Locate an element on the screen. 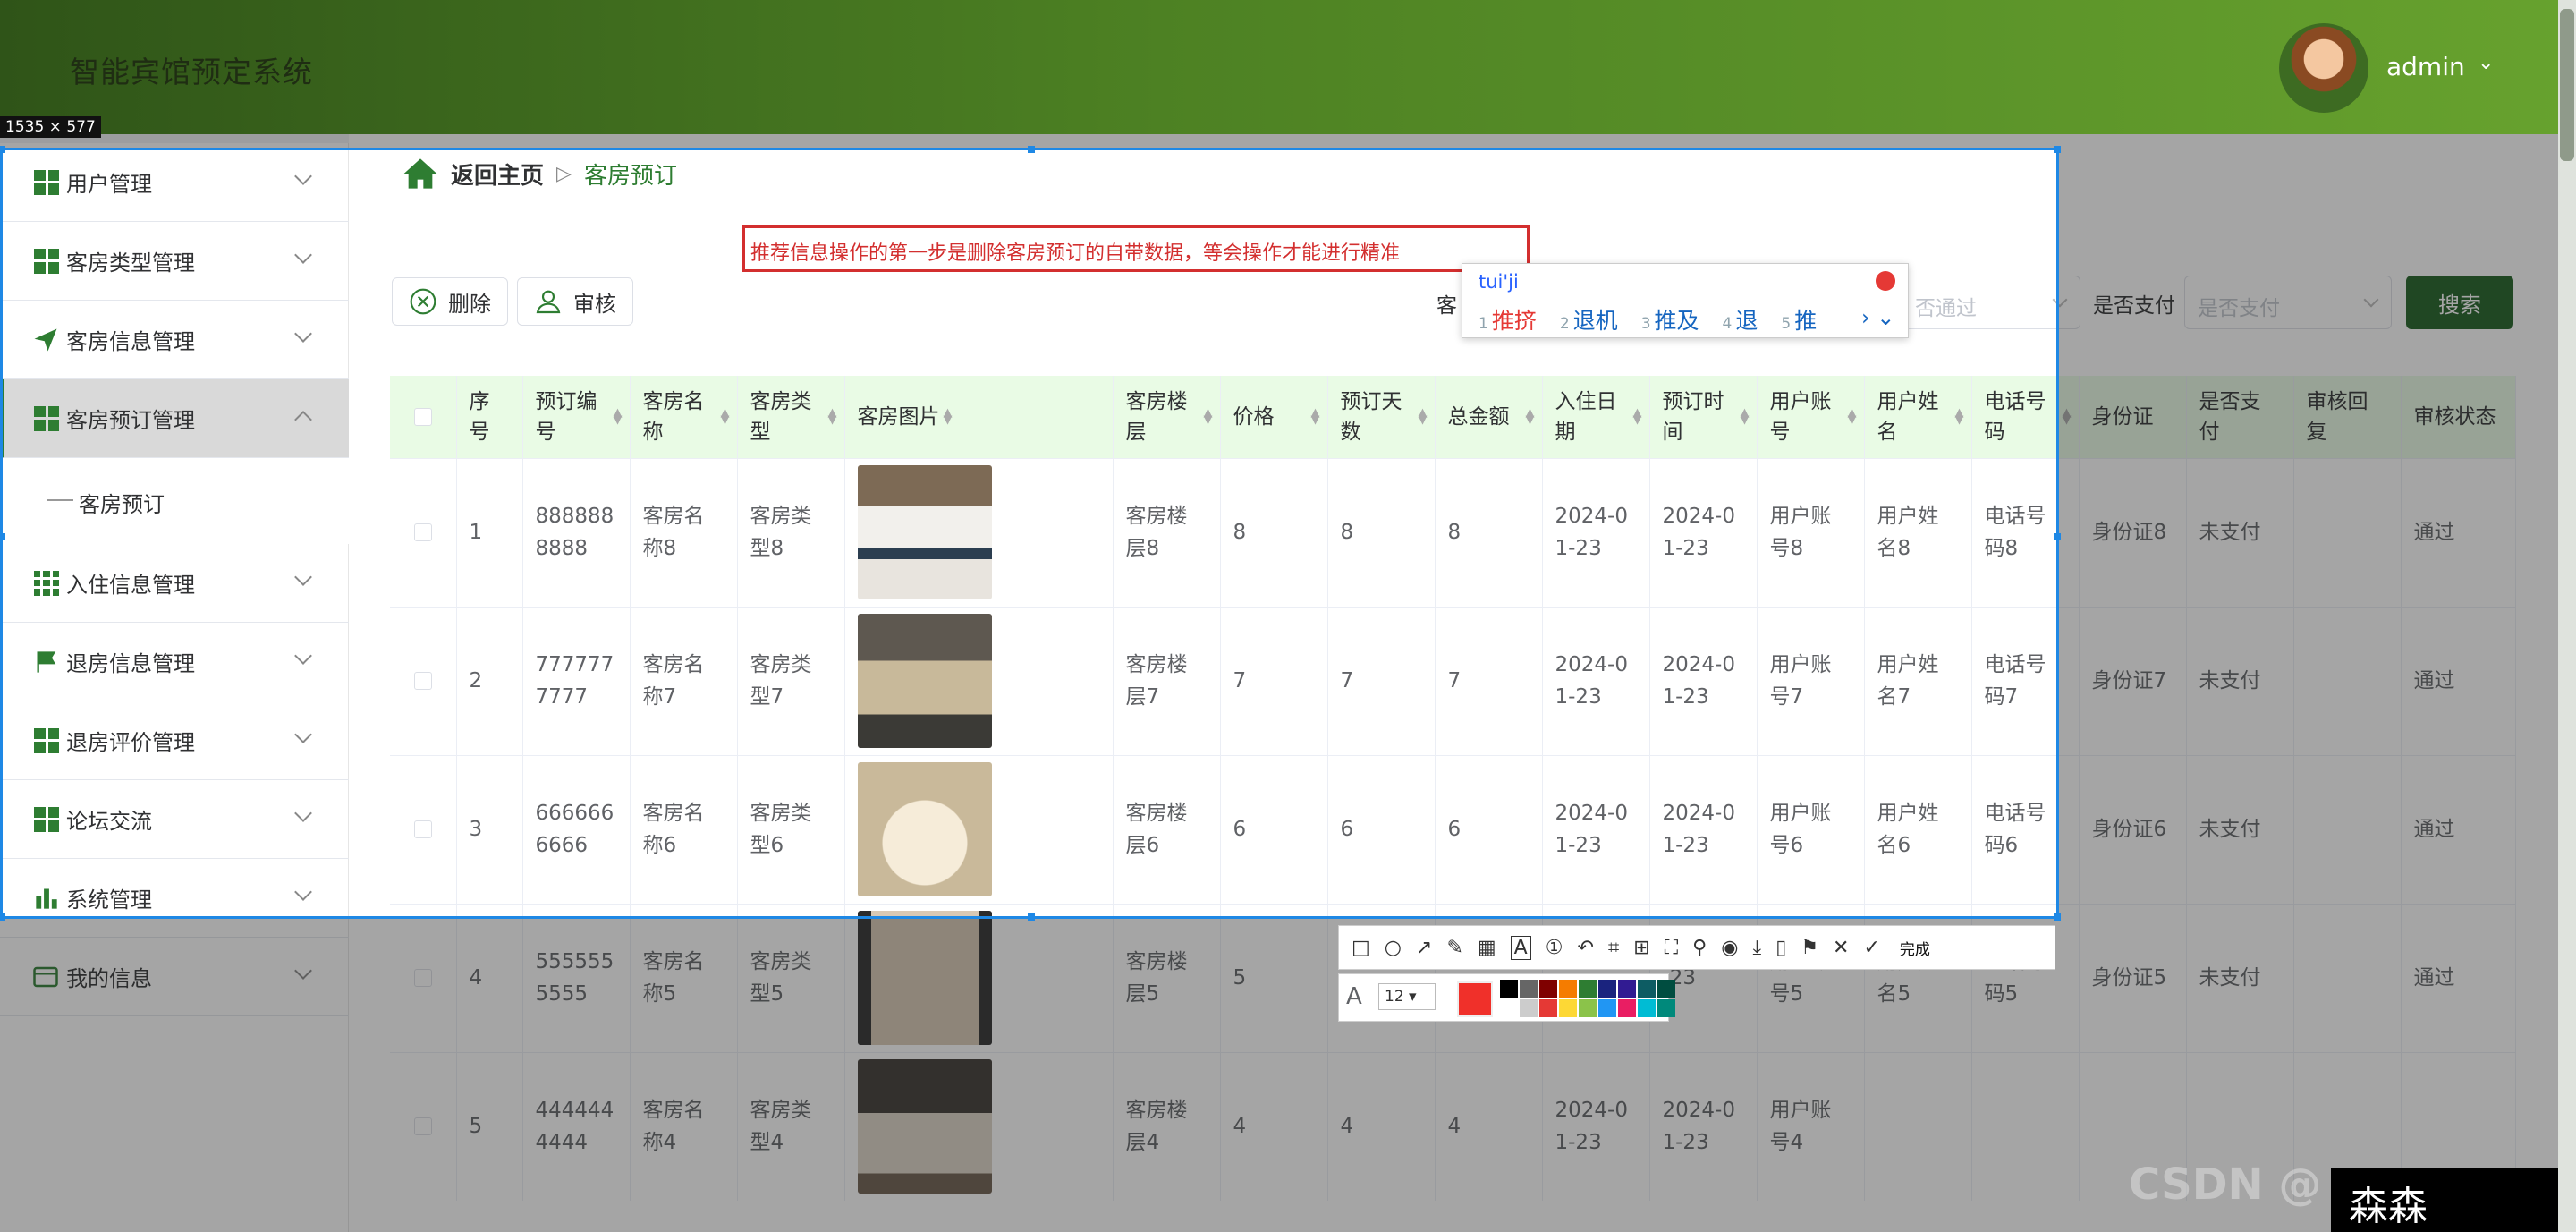 Image resolution: width=2576 pixels, height=1232 pixels. column-header: 预订编号 ▲ ▼ is located at coordinates (576, 417).